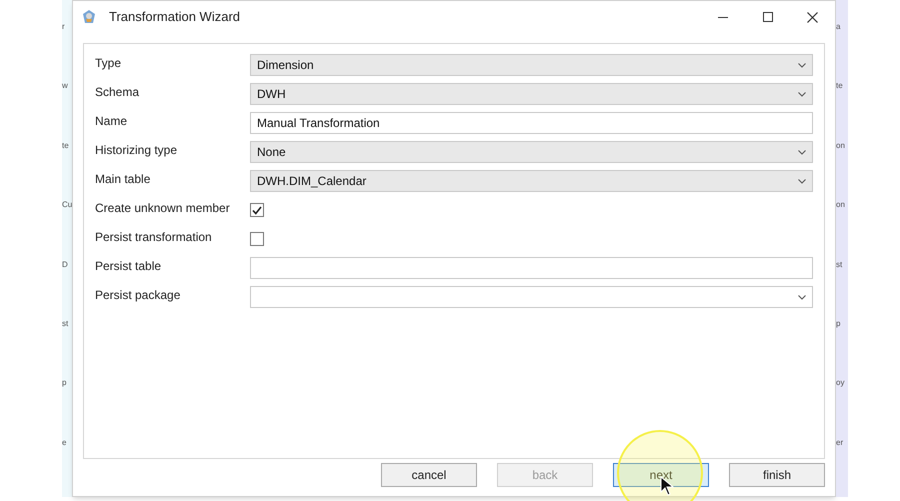 This screenshot has width=900, height=501. I want to click on dropdown: None, so click(531, 152).